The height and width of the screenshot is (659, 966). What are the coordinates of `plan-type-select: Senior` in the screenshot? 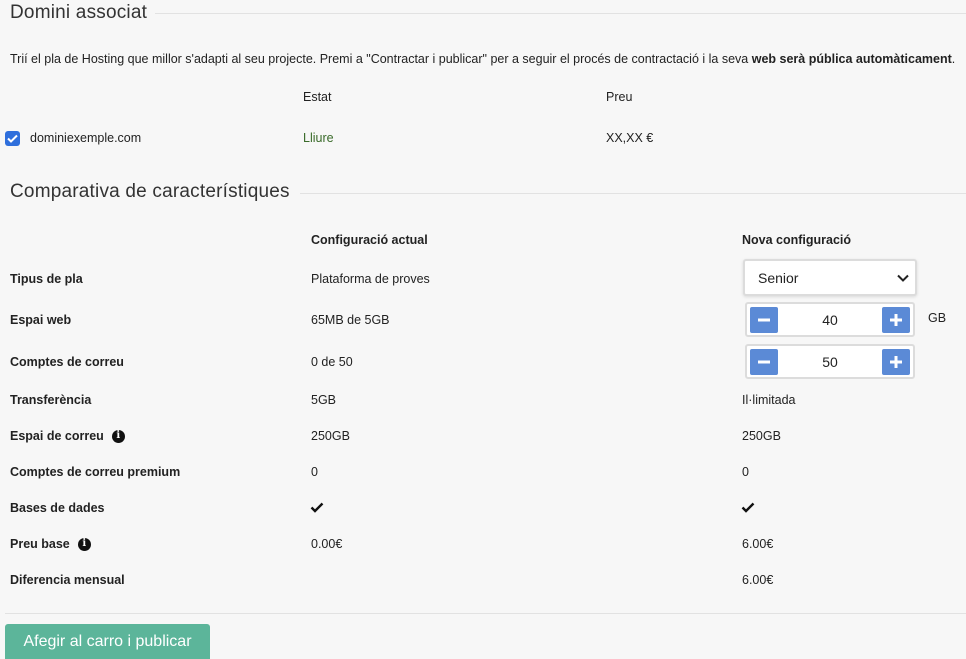 It's located at (830, 277).